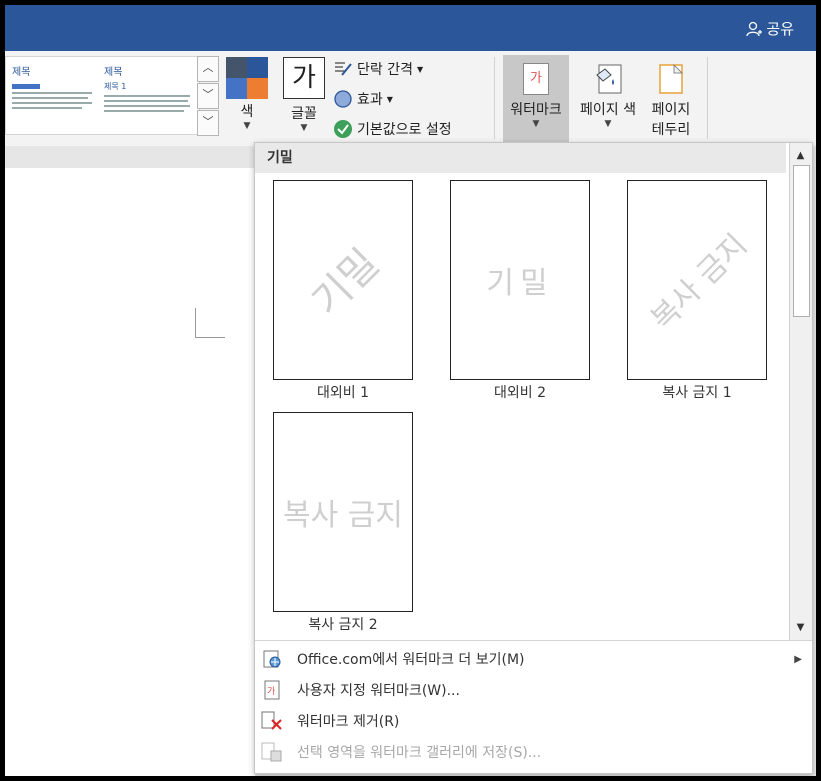 The height and width of the screenshot is (781, 821). What do you see at coordinates (671, 97) in the screenshot?
I see `page-borders-button: 페이지 테두리` at bounding box center [671, 97].